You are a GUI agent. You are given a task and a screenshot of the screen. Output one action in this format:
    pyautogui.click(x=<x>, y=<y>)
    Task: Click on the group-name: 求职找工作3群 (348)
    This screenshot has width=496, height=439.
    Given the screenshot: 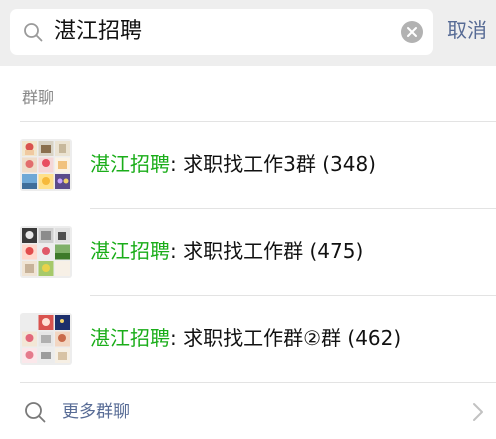 What is the action you would take?
    pyautogui.click(x=279, y=164)
    